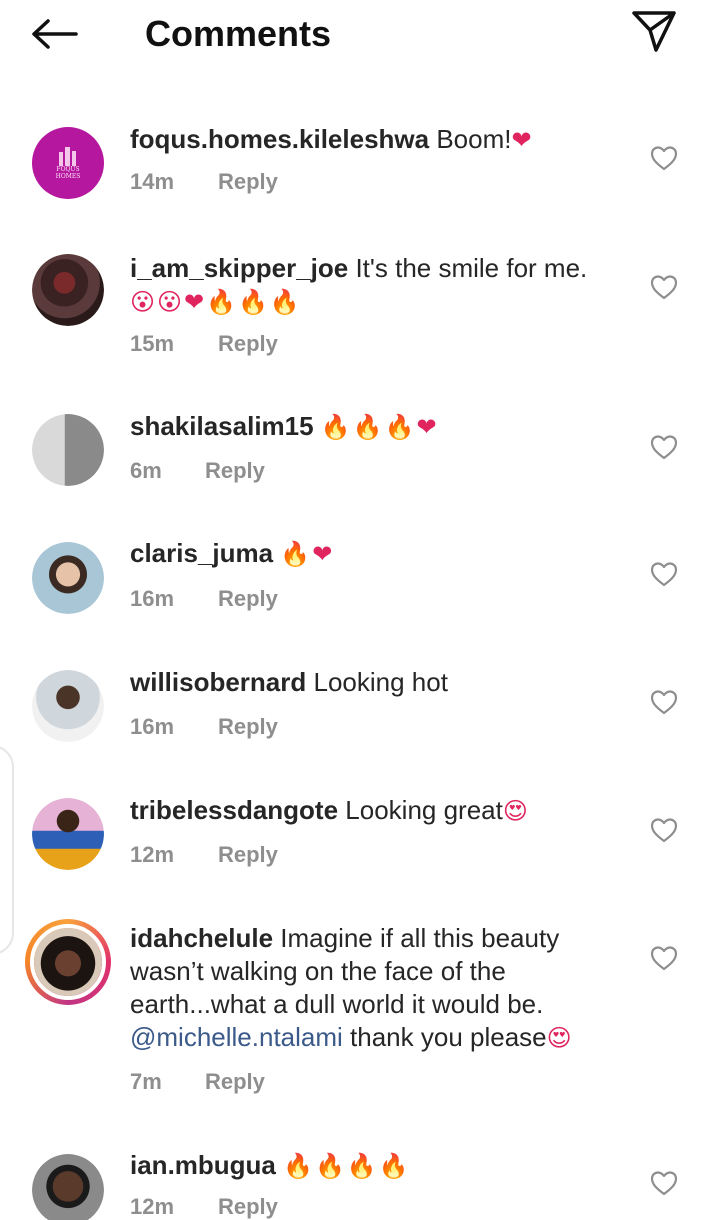 The width and height of the screenshot is (720, 1220). I want to click on edge-panel-handle, so click(7, 850).